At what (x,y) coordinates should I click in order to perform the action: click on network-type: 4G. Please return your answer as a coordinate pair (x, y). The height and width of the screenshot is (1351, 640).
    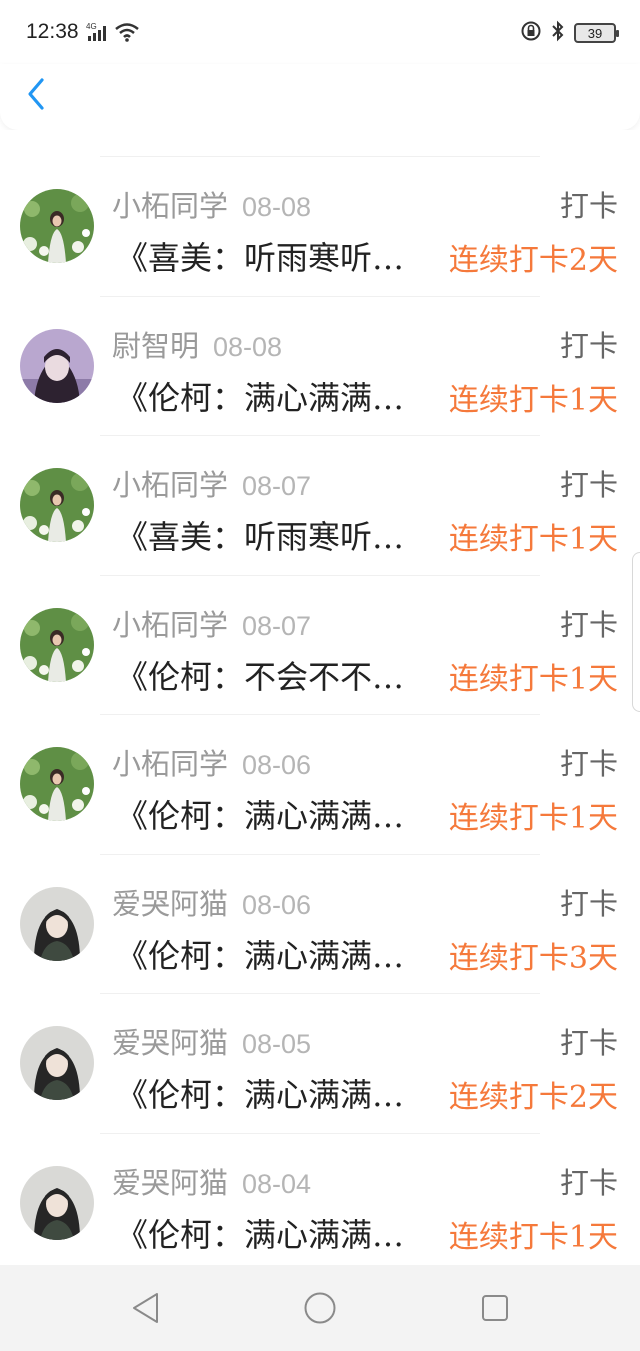
    Looking at the image, I should click on (91, 26).